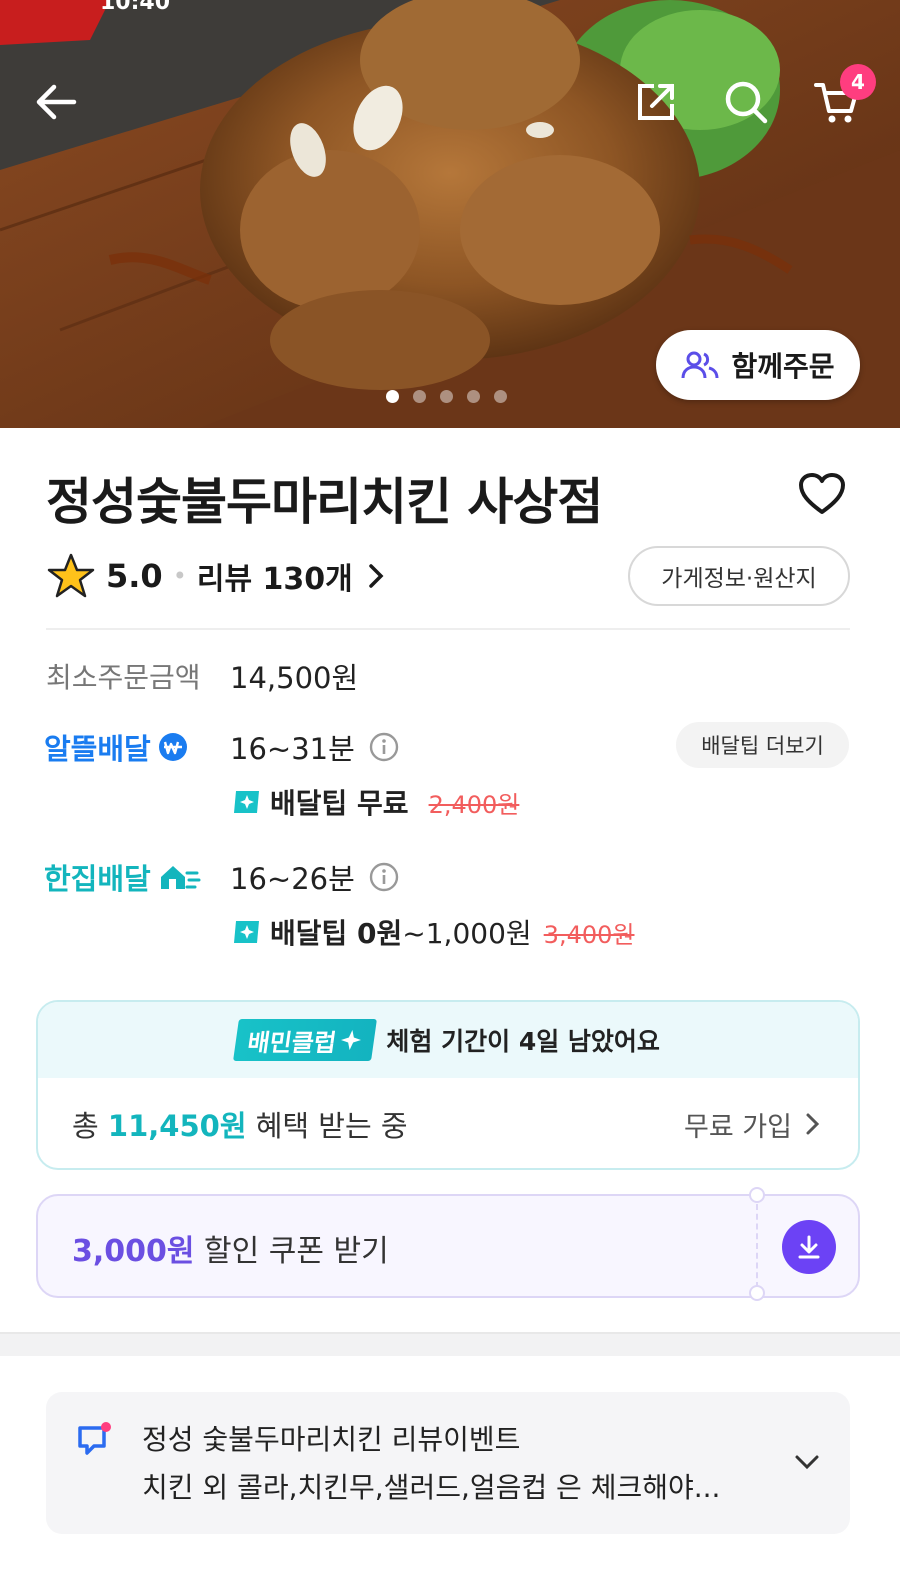 Image resolution: width=900 pixels, height=1576 pixels. What do you see at coordinates (474, 804) in the screenshot?
I see `saver-tip-original: 2,400원` at bounding box center [474, 804].